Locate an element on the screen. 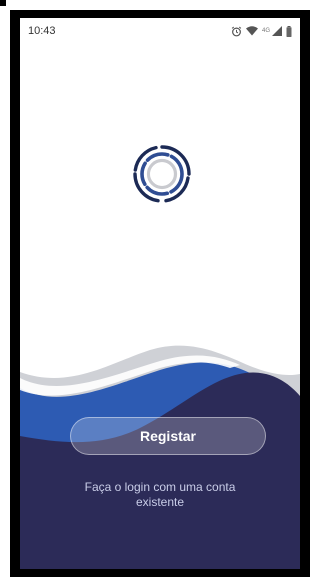 Image resolution: width=320 pixels, height=581 pixels. login-existing-account-link: Faça o login com uma conta existente is located at coordinates (160, 495).